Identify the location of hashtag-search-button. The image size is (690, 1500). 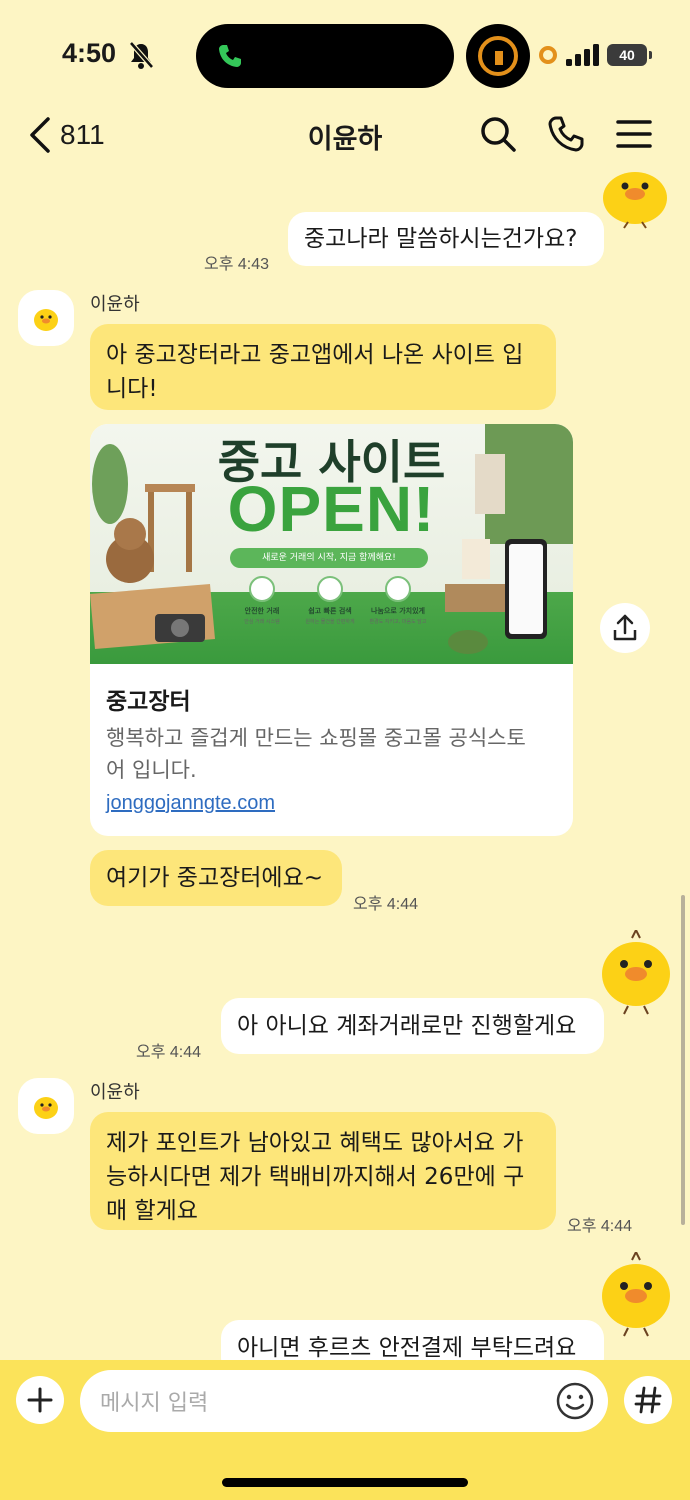
(648, 1400).